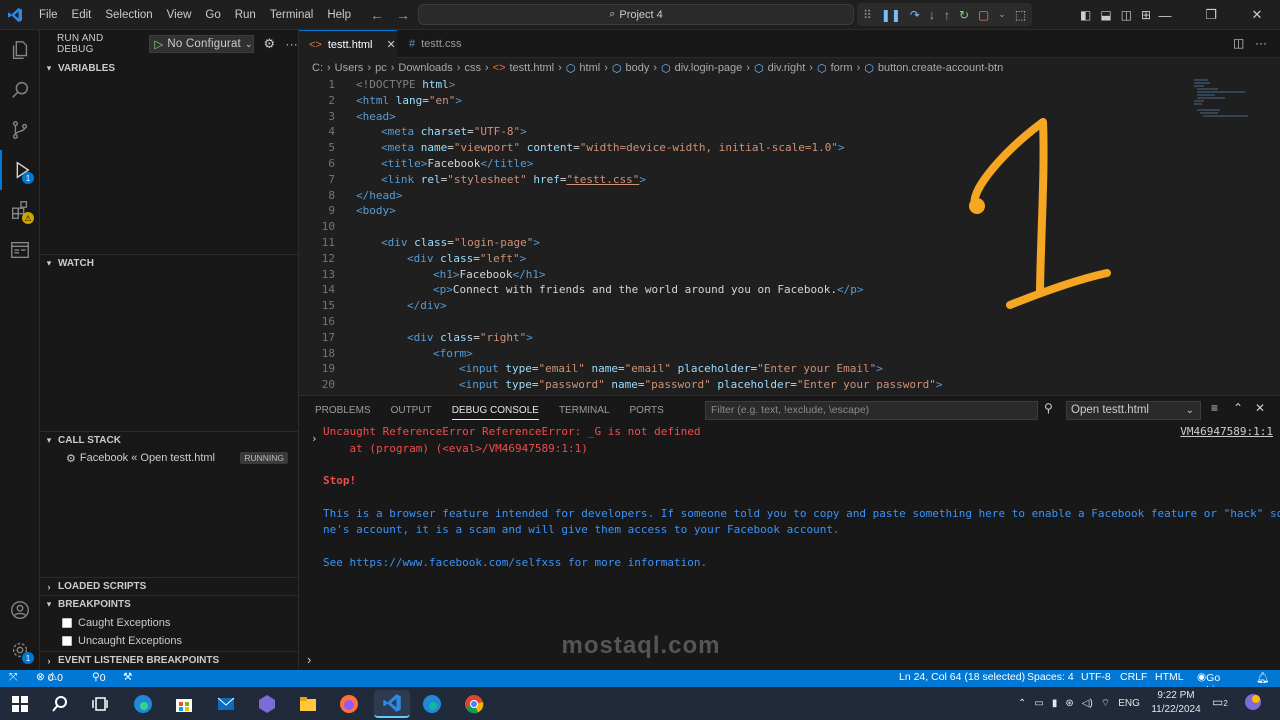 Image resolution: width=1280 pixels, height=720 pixels. What do you see at coordinates (932, 15) in the screenshot?
I see `step-into-icon: ↓` at bounding box center [932, 15].